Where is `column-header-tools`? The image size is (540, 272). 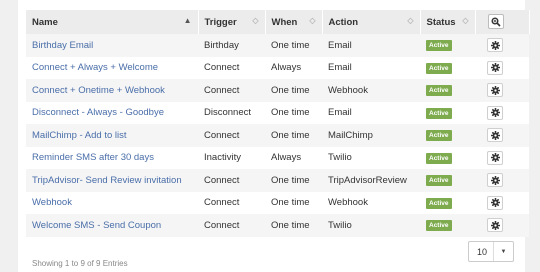 column-header-tools is located at coordinates (502, 22).